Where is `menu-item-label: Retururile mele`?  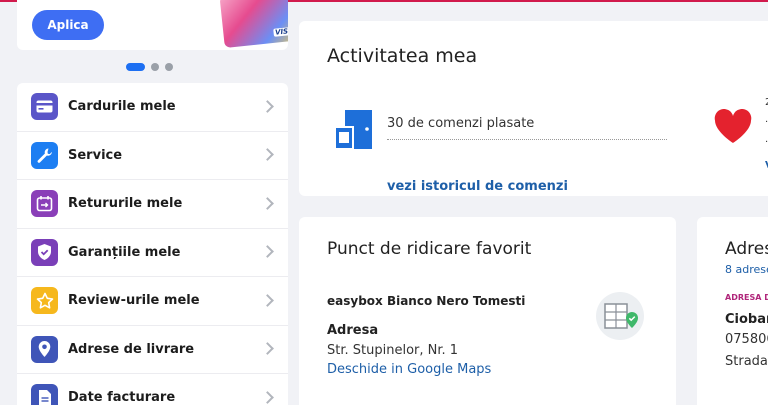
menu-item-label: Retururile mele is located at coordinates (125, 204).